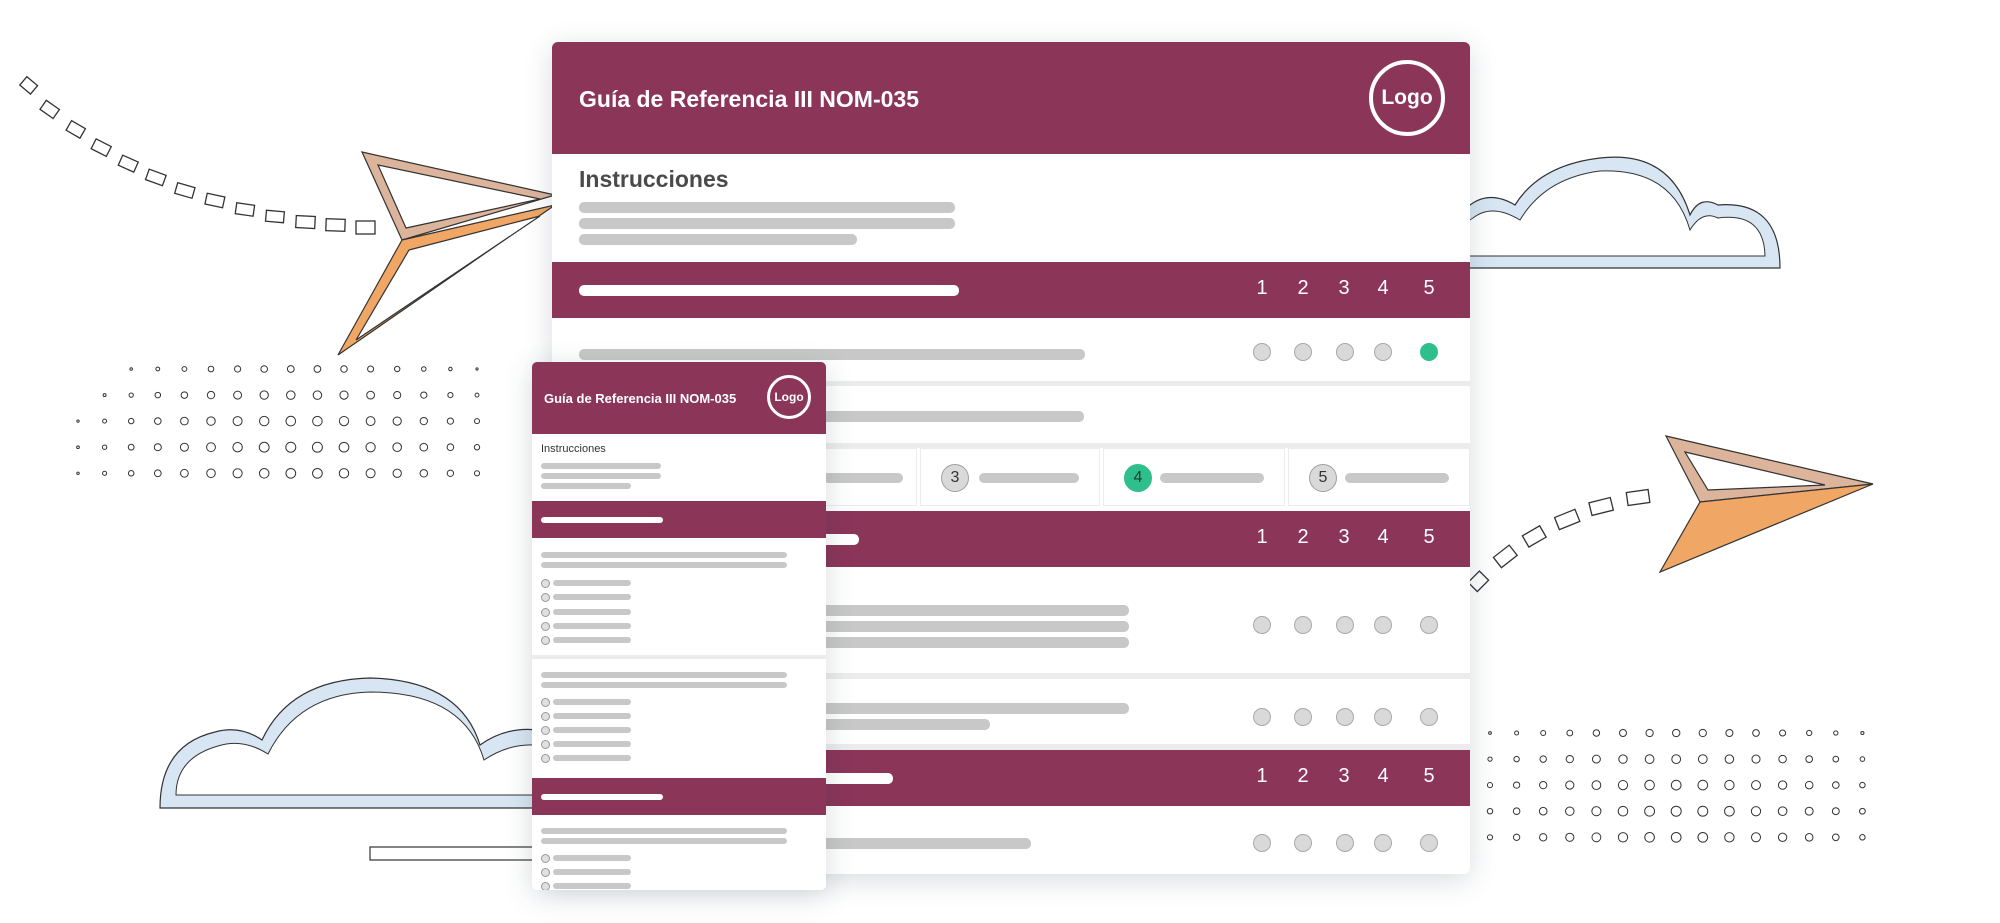 Image resolution: width=2000 pixels, height=923 pixels. I want to click on scale-card-text, so click(1397, 478).